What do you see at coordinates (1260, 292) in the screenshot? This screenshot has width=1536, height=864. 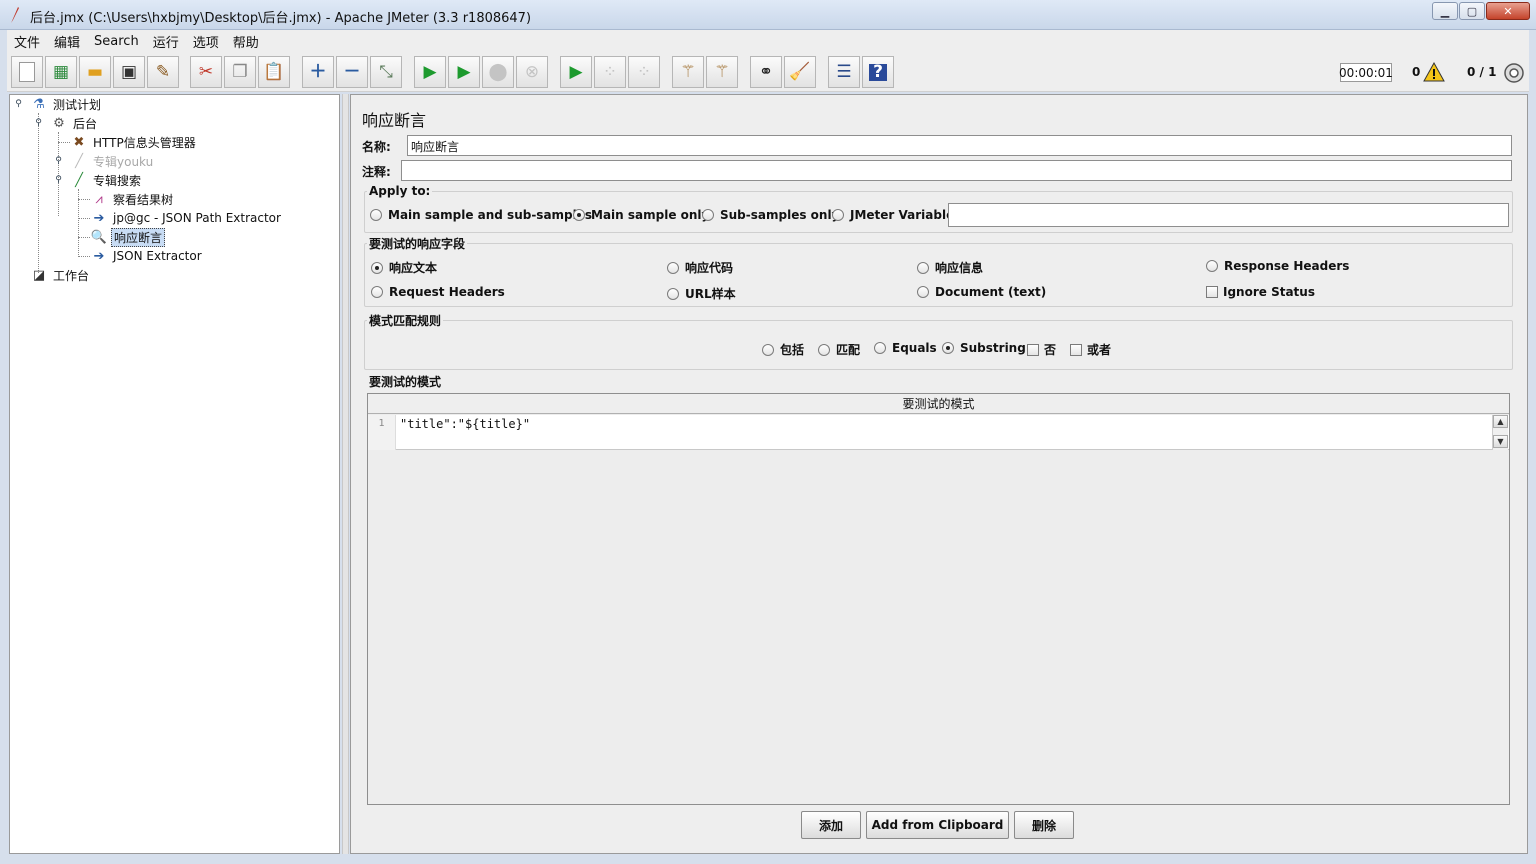 I see `ignore-status-checkbox: Ignore Status` at bounding box center [1260, 292].